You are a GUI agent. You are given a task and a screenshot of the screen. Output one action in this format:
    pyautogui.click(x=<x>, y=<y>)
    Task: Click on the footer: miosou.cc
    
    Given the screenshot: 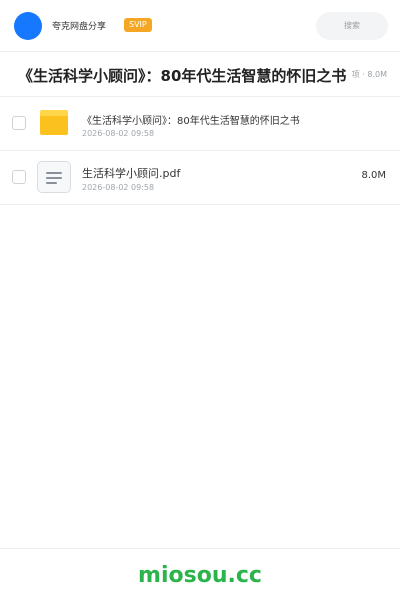 What is the action you would take?
    pyautogui.click(x=200, y=574)
    